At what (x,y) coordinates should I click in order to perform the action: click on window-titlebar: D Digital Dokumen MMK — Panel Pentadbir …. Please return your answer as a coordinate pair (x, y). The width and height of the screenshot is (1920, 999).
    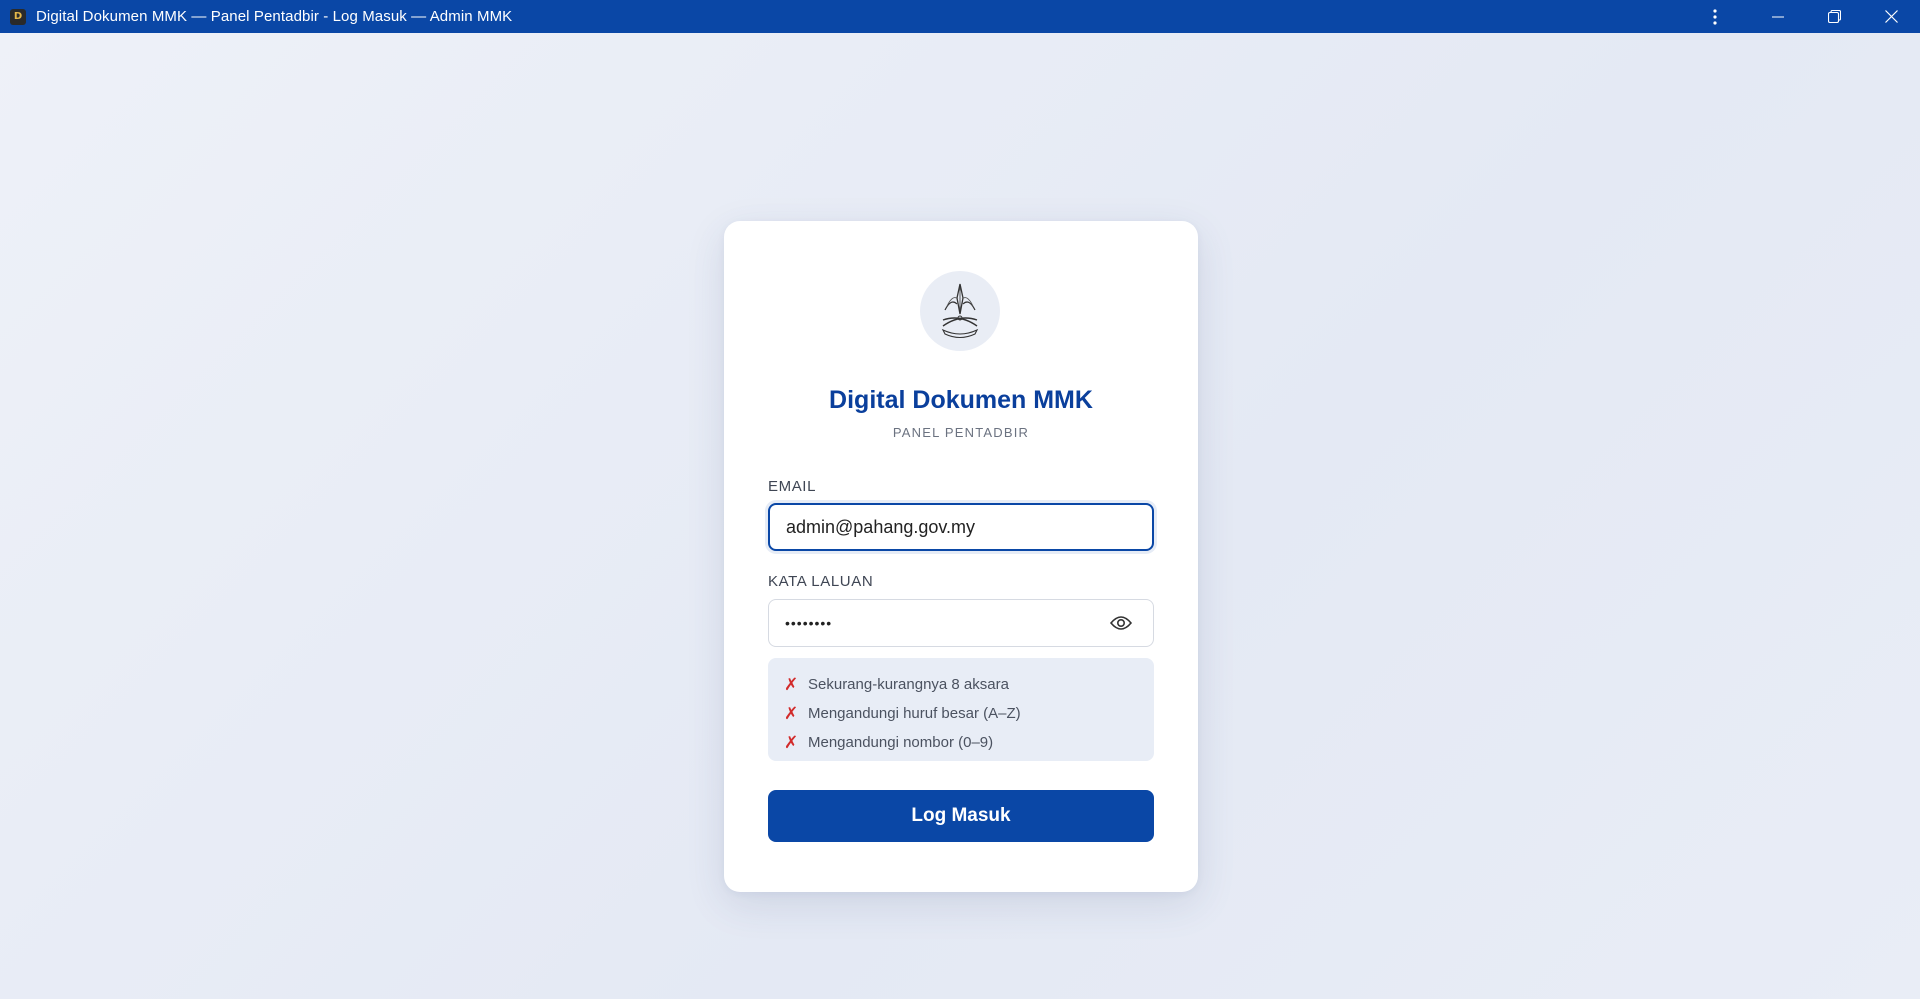
    Looking at the image, I should click on (960, 16).